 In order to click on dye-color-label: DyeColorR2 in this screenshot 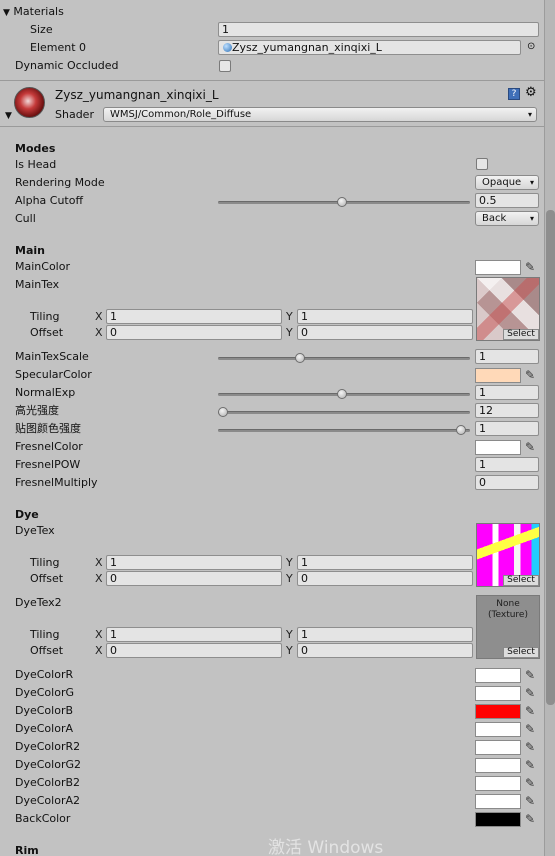, I will do `click(48, 746)`.